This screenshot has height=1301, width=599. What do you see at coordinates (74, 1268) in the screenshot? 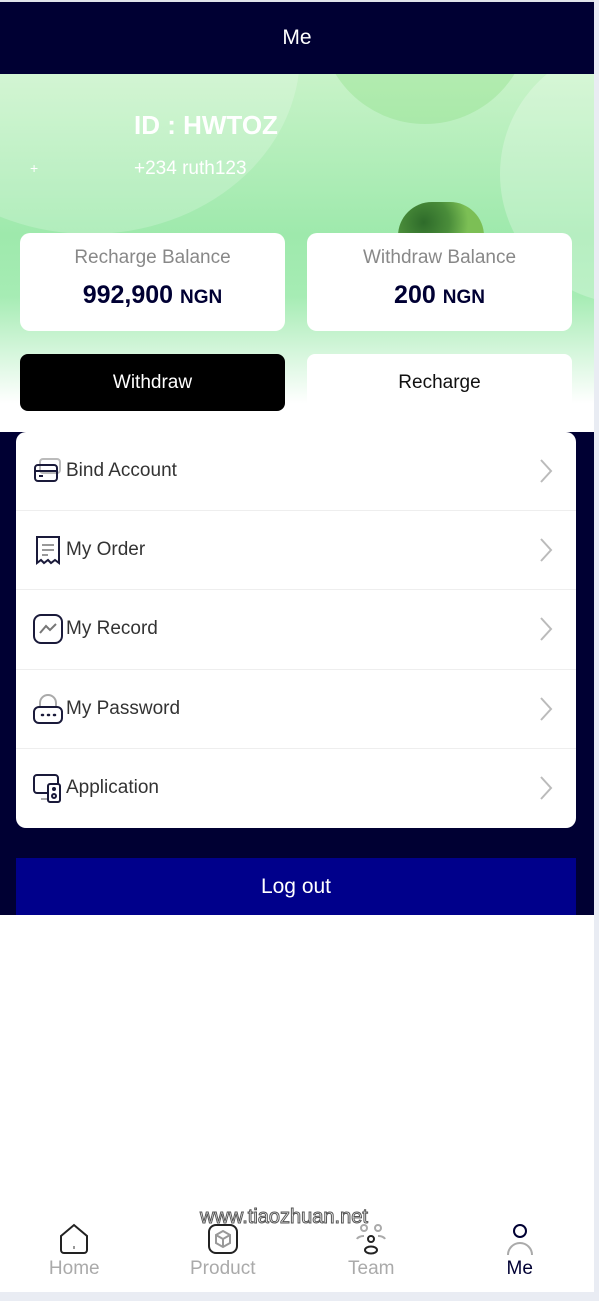
I see `nav-label: Home` at bounding box center [74, 1268].